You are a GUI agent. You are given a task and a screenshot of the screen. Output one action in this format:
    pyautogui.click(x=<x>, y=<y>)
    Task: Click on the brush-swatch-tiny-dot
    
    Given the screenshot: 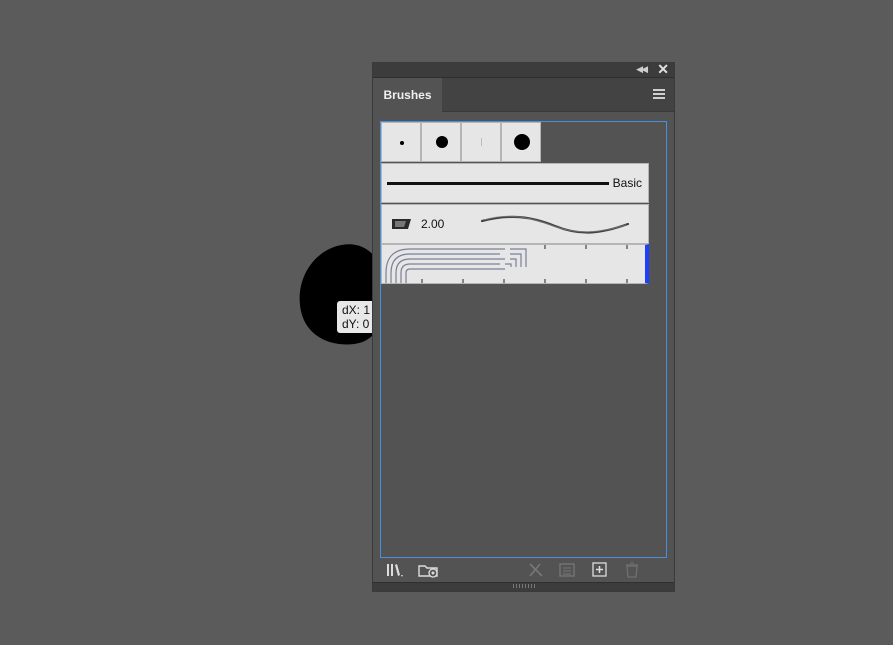 What is the action you would take?
    pyautogui.click(x=481, y=142)
    